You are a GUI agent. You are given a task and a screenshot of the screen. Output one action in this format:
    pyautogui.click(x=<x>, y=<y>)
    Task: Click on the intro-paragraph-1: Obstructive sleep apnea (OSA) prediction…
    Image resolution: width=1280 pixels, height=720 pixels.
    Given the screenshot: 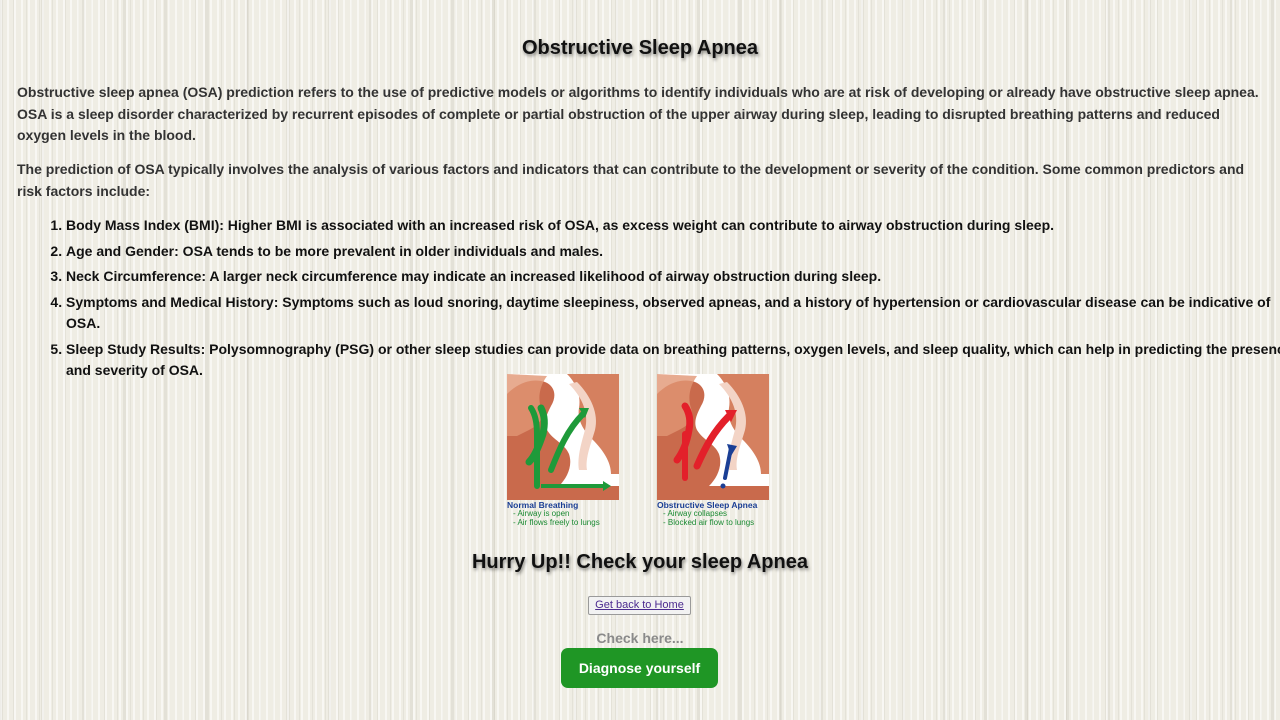 What is the action you would take?
    pyautogui.click(x=638, y=113)
    